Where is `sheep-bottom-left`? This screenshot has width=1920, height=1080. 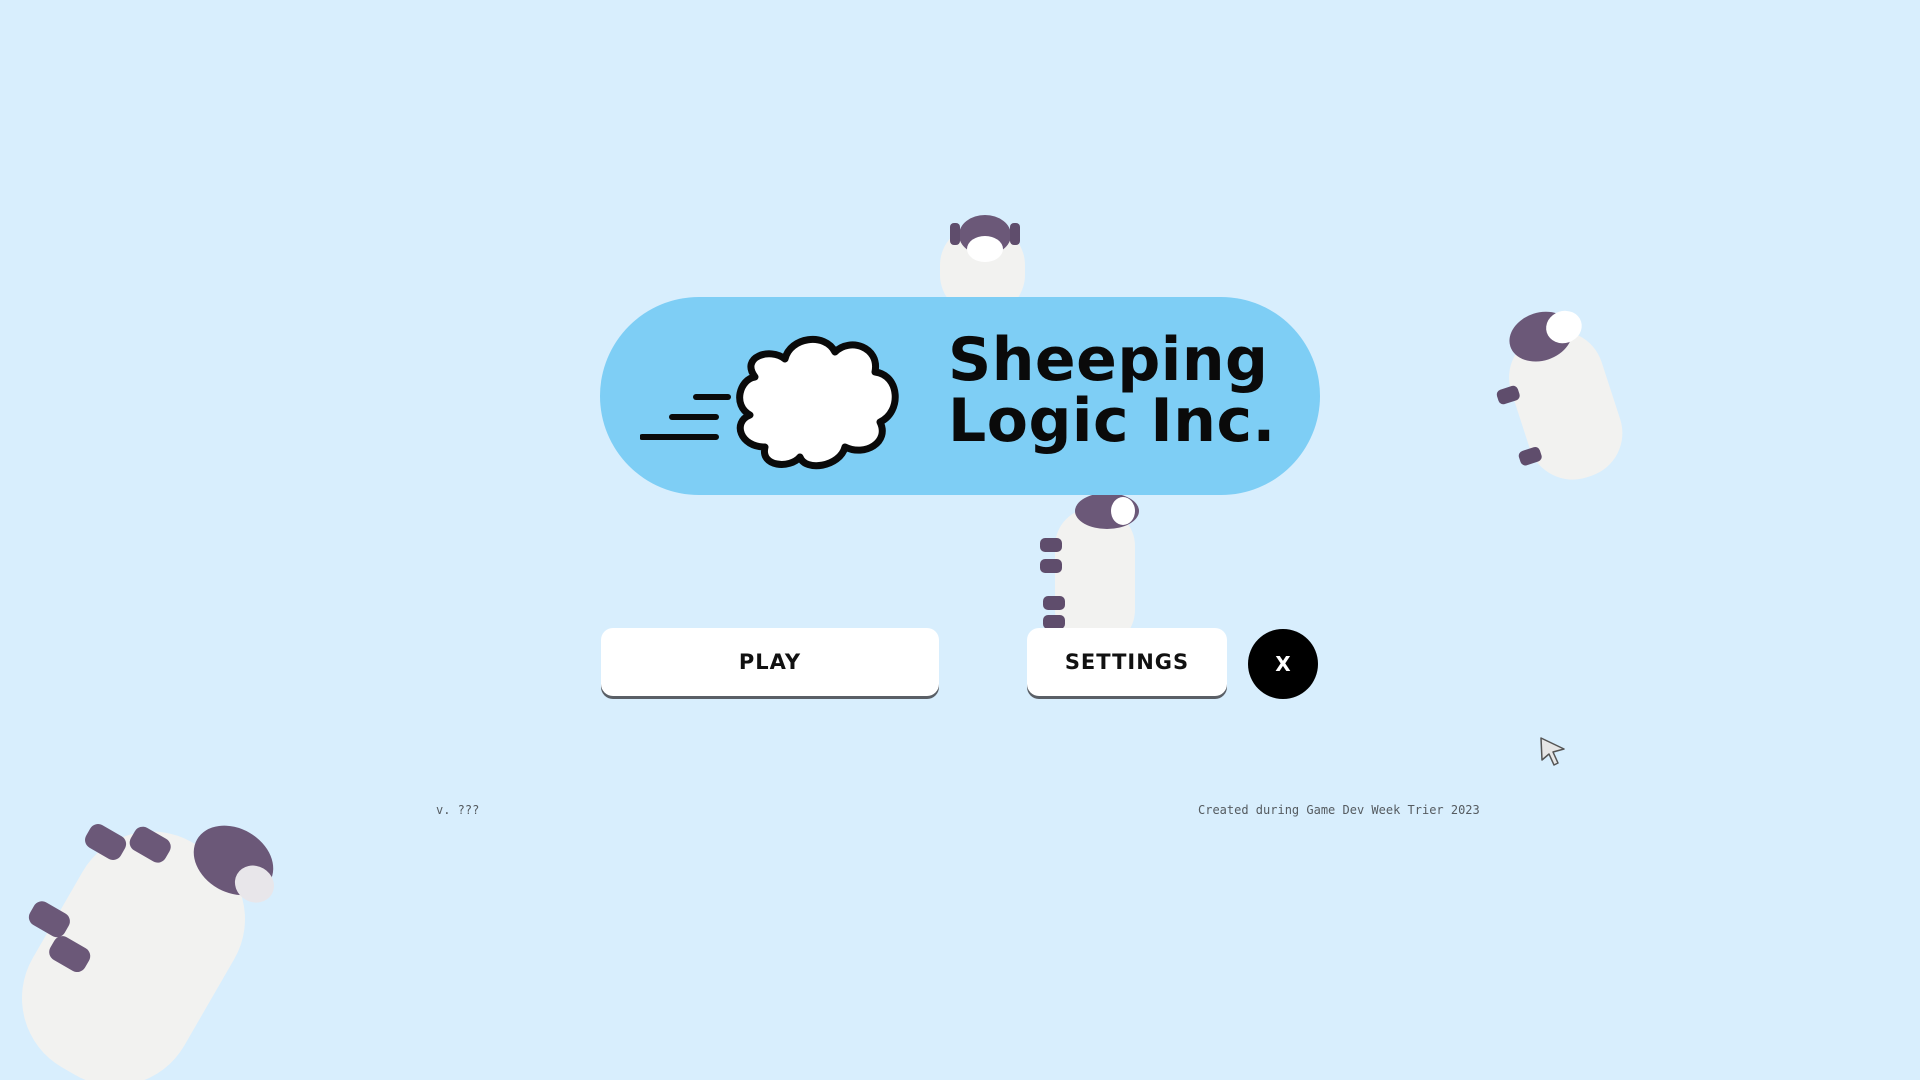 sheep-bottom-left is located at coordinates (148, 952).